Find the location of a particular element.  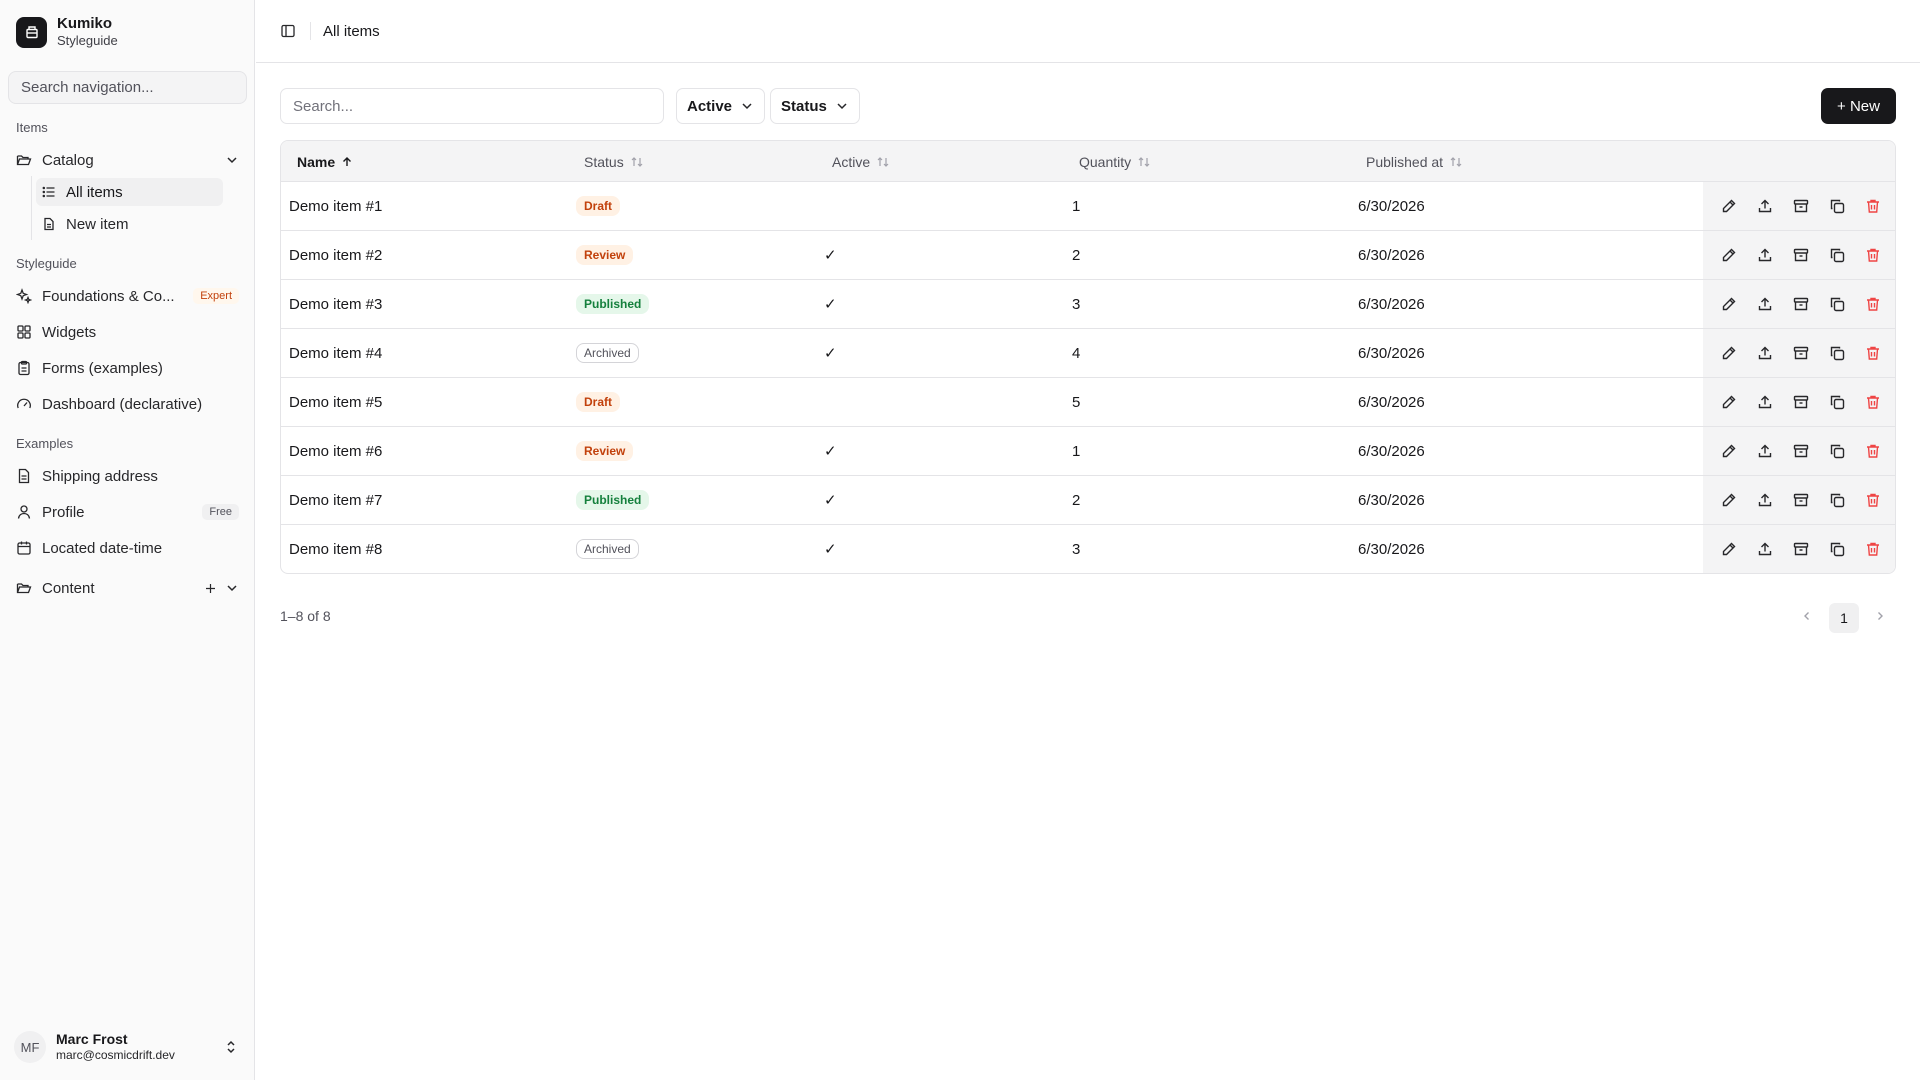

sidebar-item-located-date-time: Located date-time is located at coordinates (127, 548).